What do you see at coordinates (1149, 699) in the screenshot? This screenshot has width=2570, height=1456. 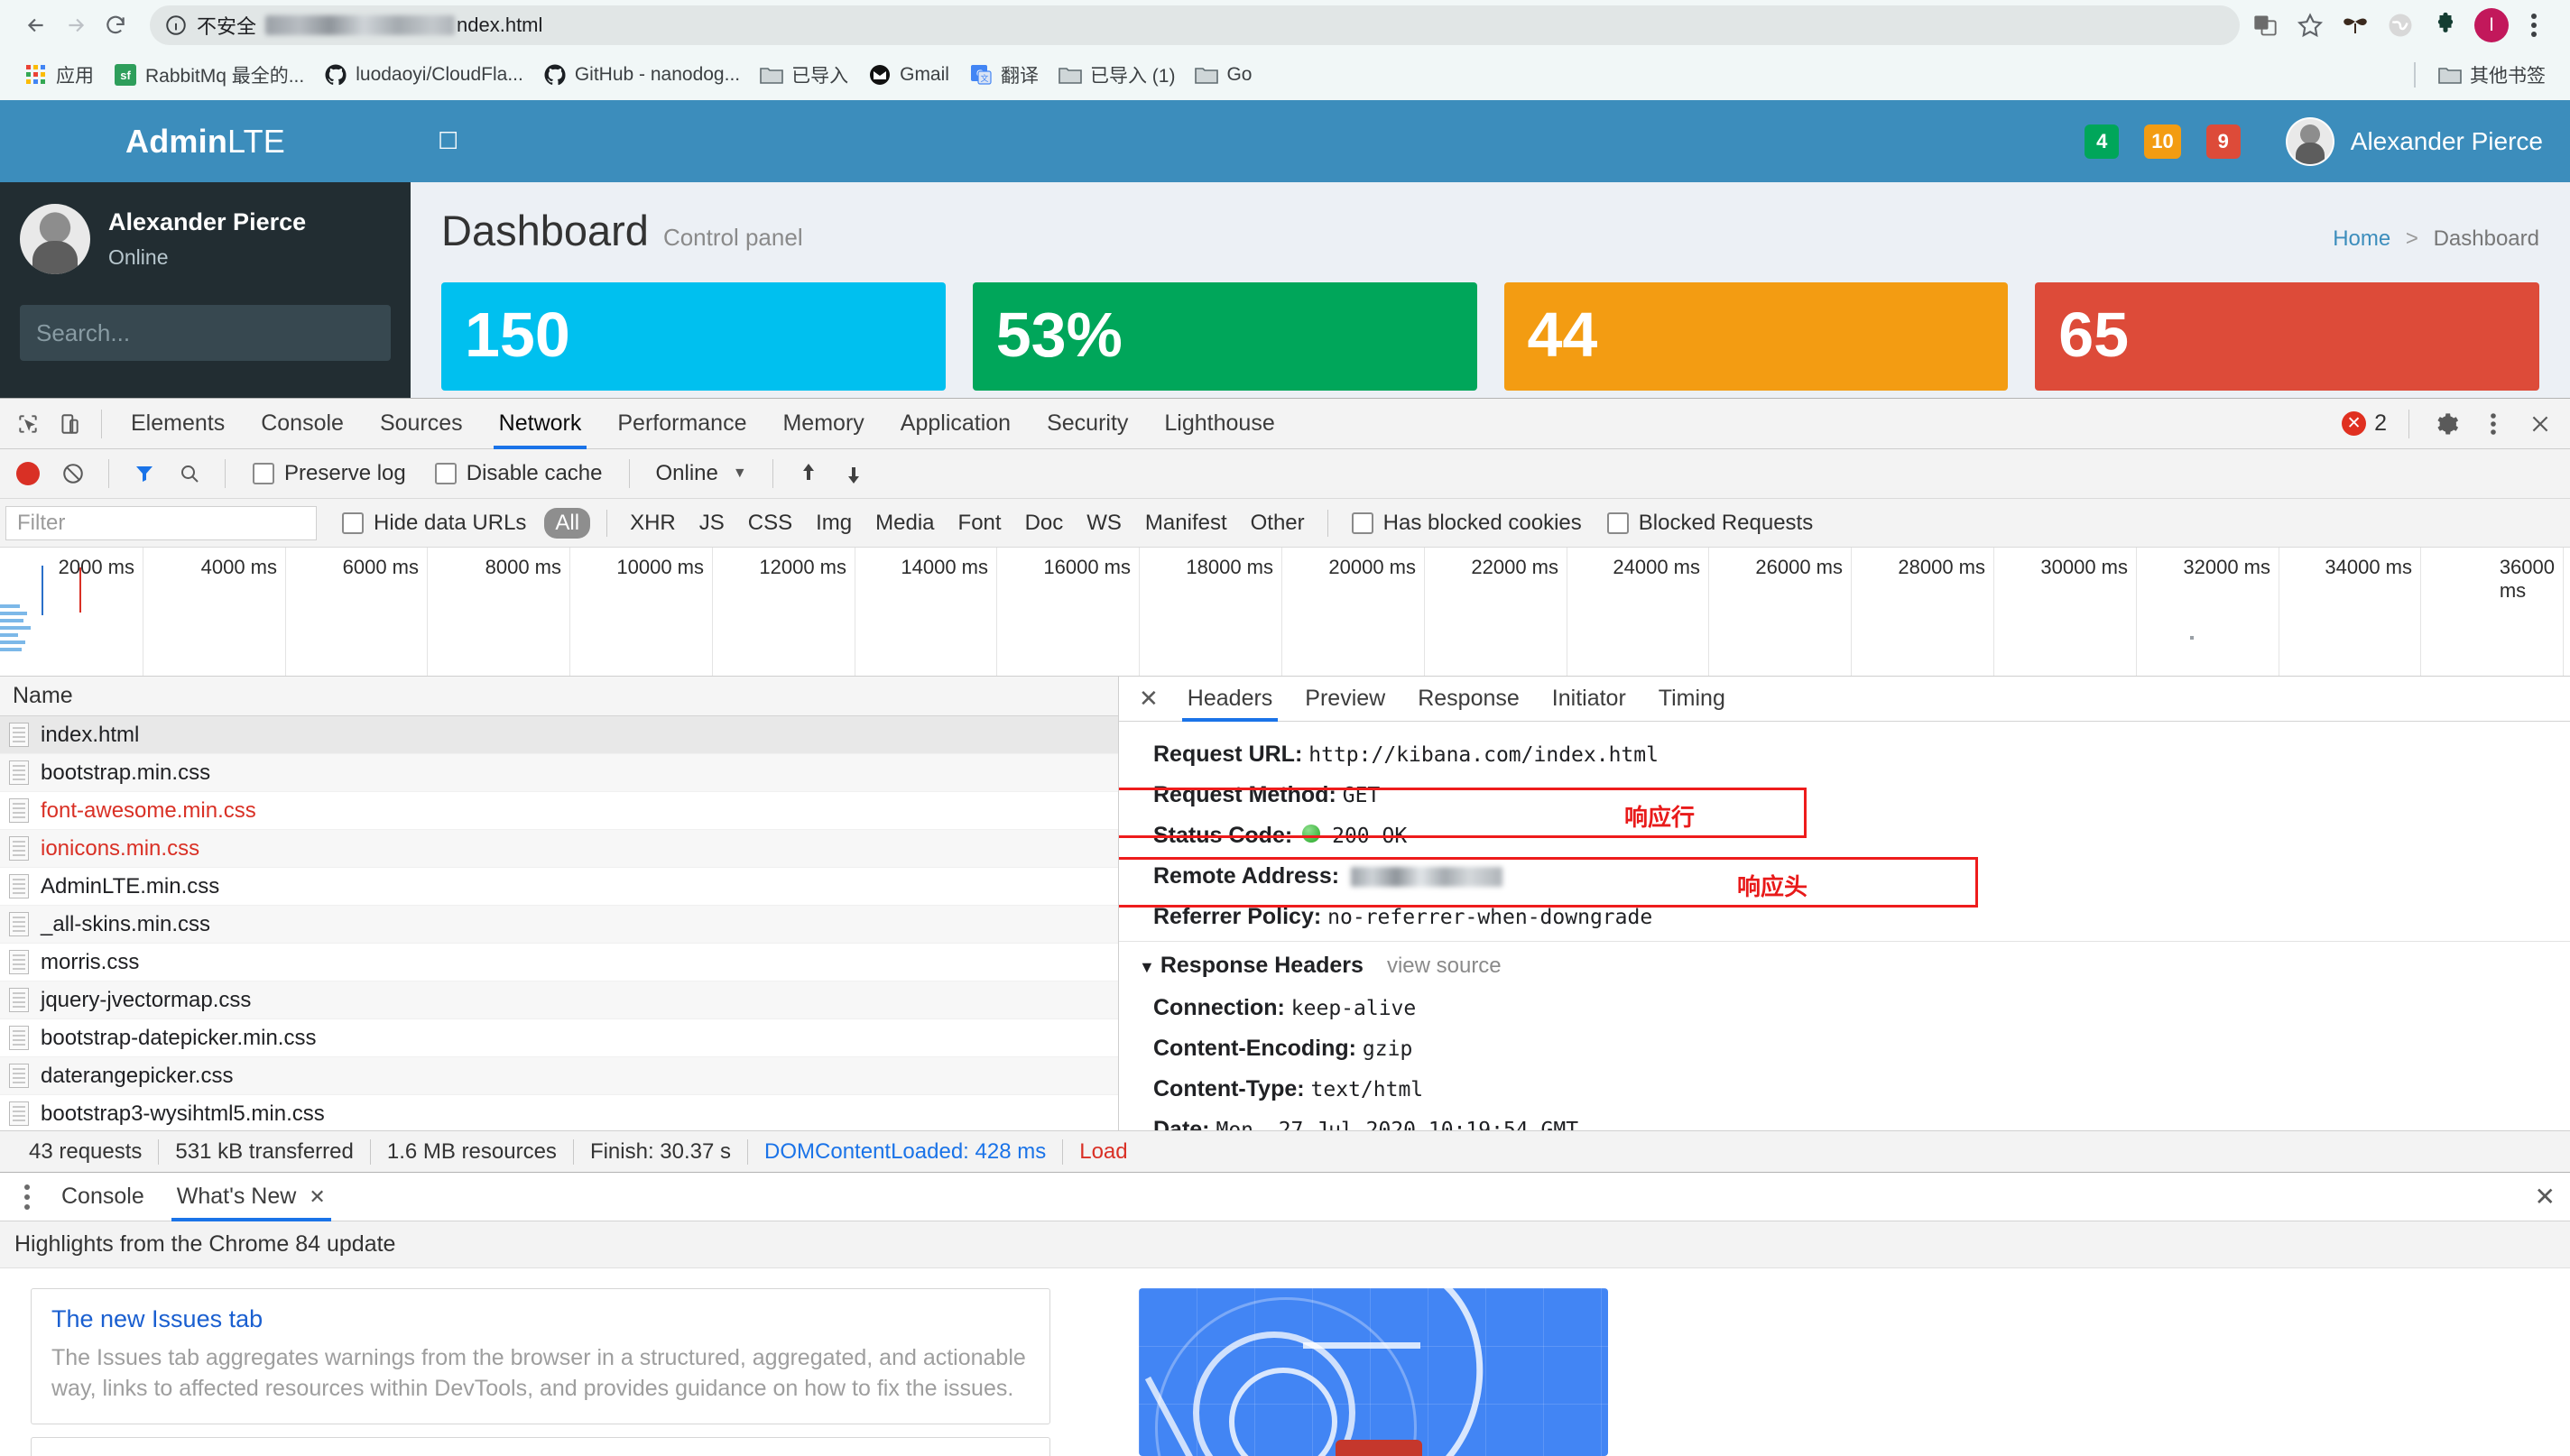 I see `close-detail-icon: ✕` at bounding box center [1149, 699].